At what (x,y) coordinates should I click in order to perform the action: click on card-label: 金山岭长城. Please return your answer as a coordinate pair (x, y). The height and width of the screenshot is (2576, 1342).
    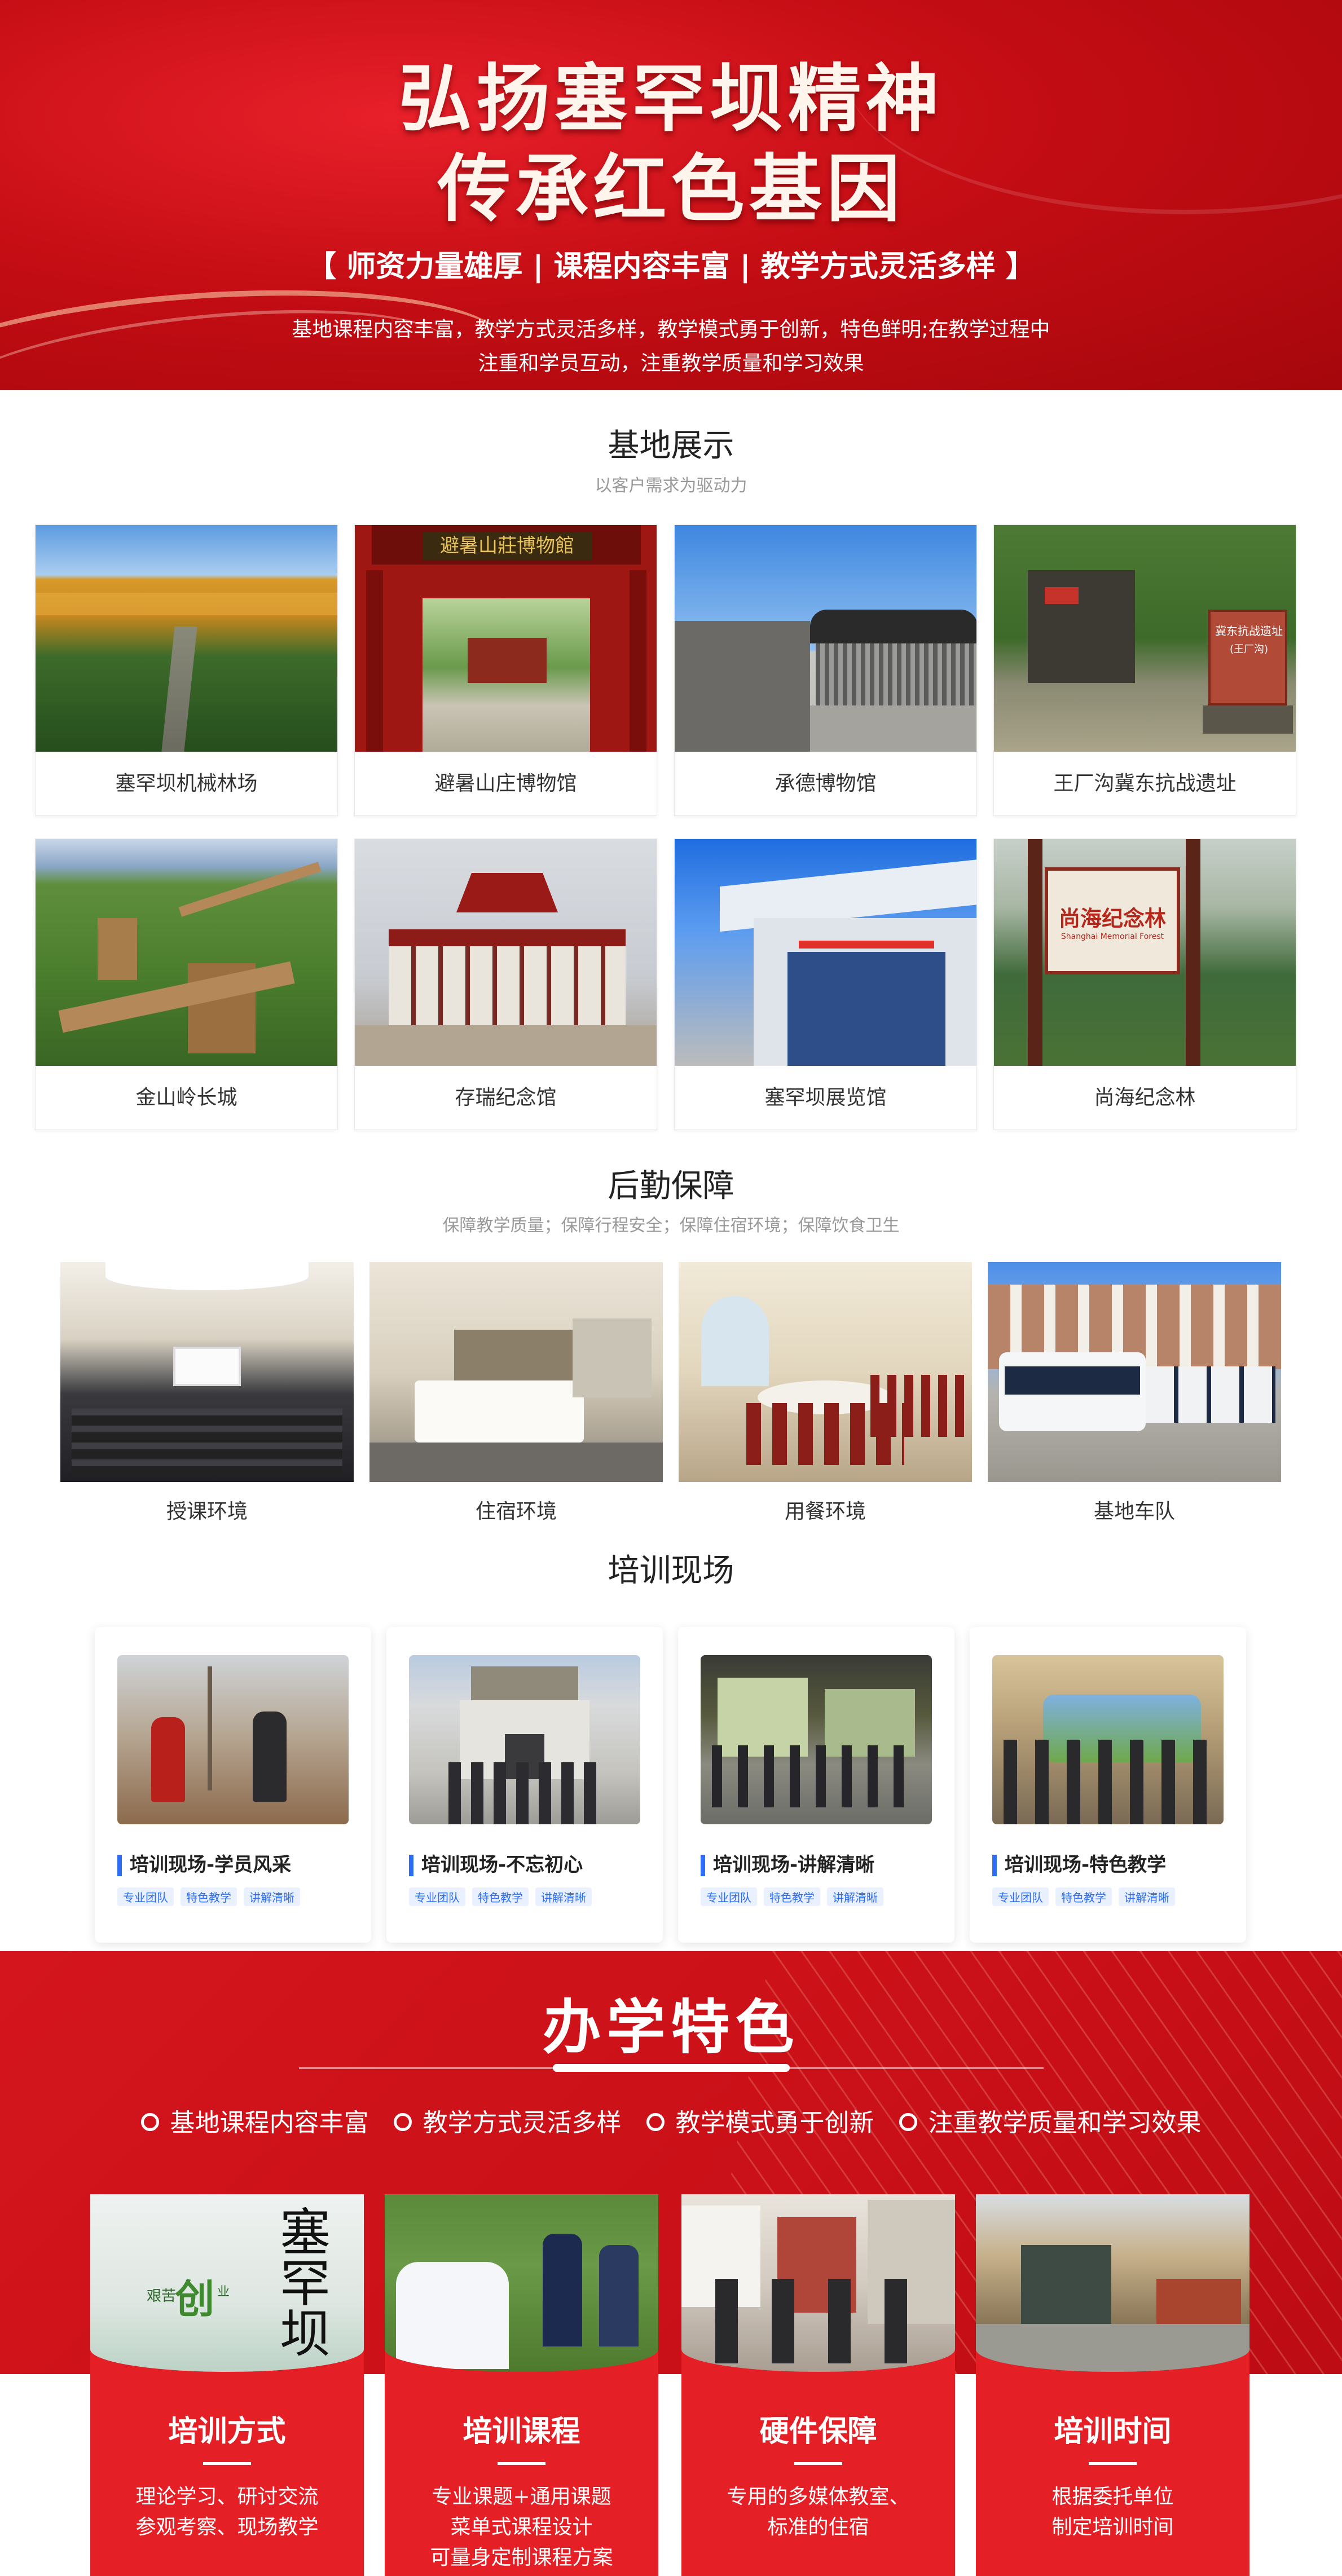
    Looking at the image, I should click on (186, 1097).